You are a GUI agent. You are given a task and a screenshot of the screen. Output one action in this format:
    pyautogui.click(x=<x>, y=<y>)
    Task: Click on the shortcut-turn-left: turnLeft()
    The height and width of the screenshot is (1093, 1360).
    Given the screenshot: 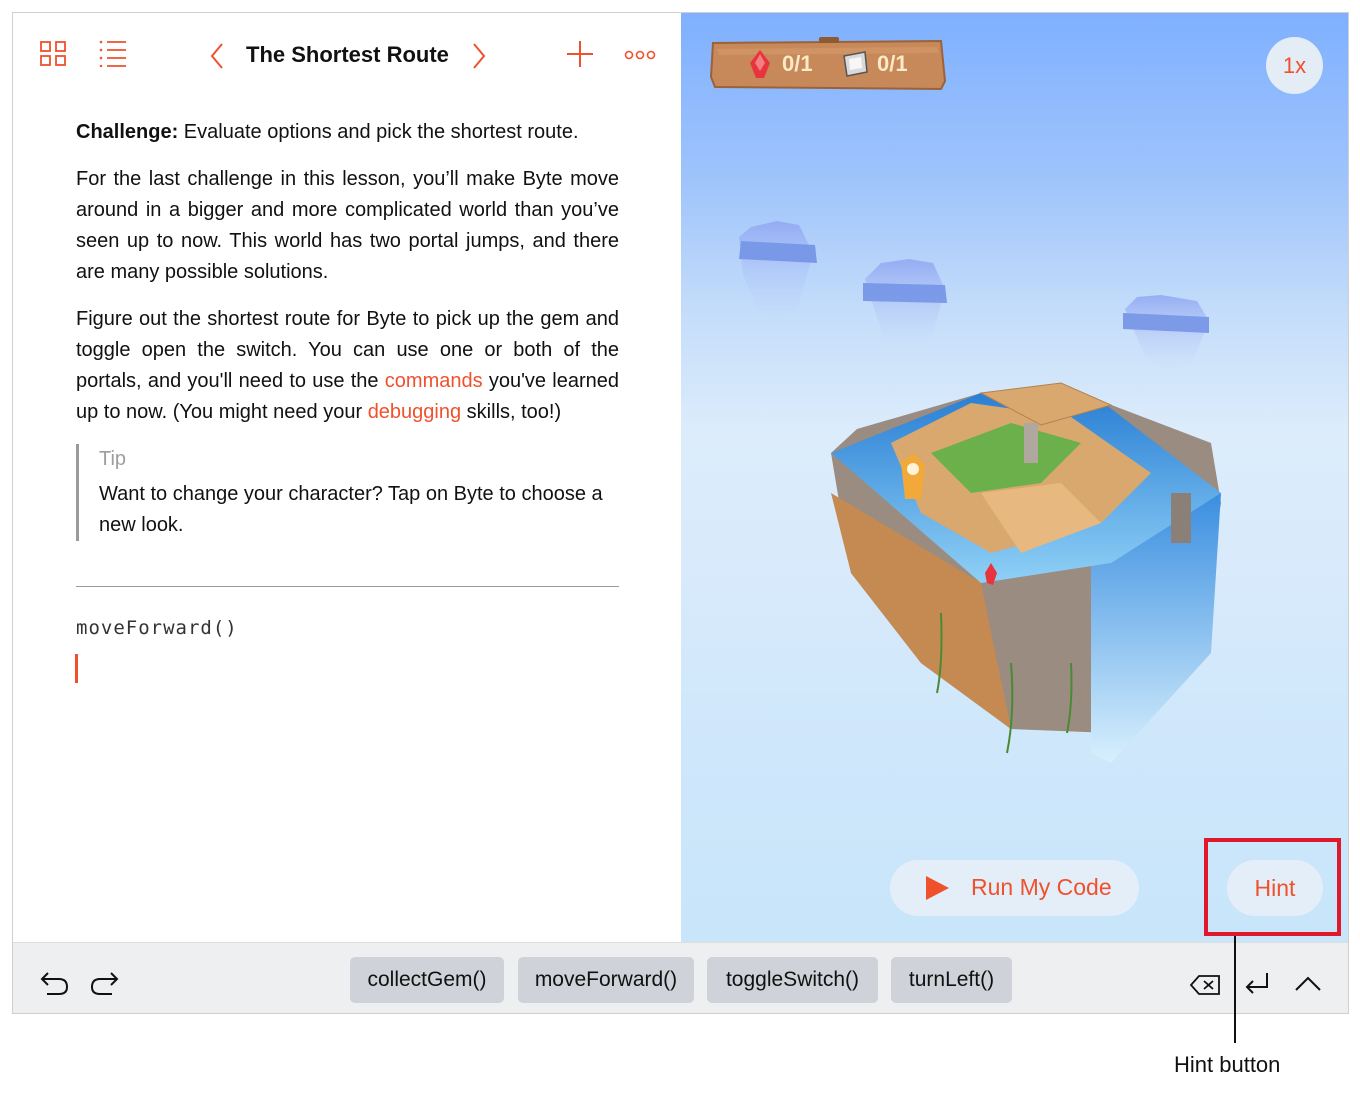 What is the action you would take?
    pyautogui.click(x=951, y=980)
    